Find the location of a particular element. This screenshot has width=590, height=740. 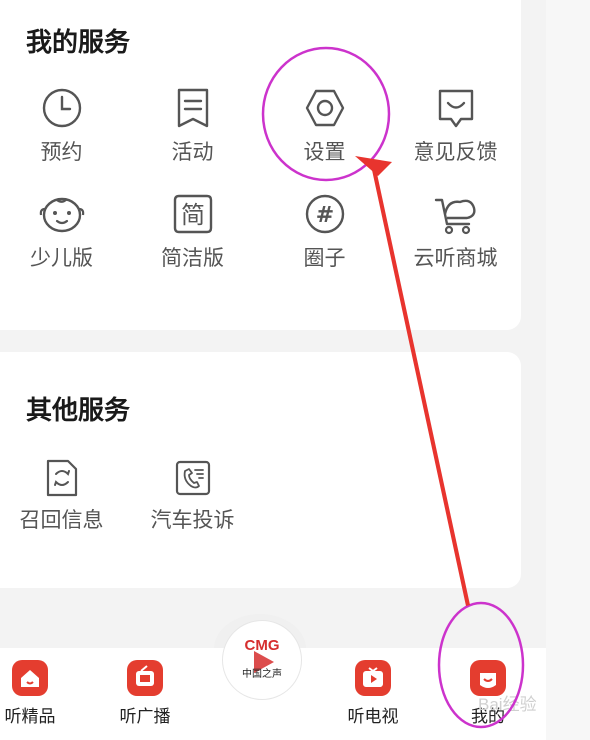

service-label: 简洁版 is located at coordinates (192, 258).